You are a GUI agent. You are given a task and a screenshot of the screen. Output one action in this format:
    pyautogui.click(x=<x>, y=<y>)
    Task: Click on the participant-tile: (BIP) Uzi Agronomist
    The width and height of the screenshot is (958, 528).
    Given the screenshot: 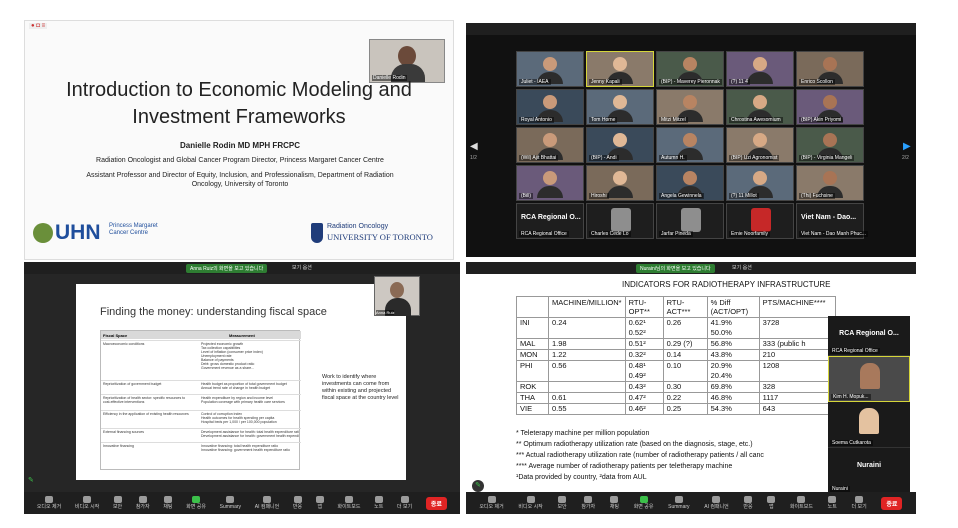 What is the action you would take?
    pyautogui.click(x=760, y=145)
    